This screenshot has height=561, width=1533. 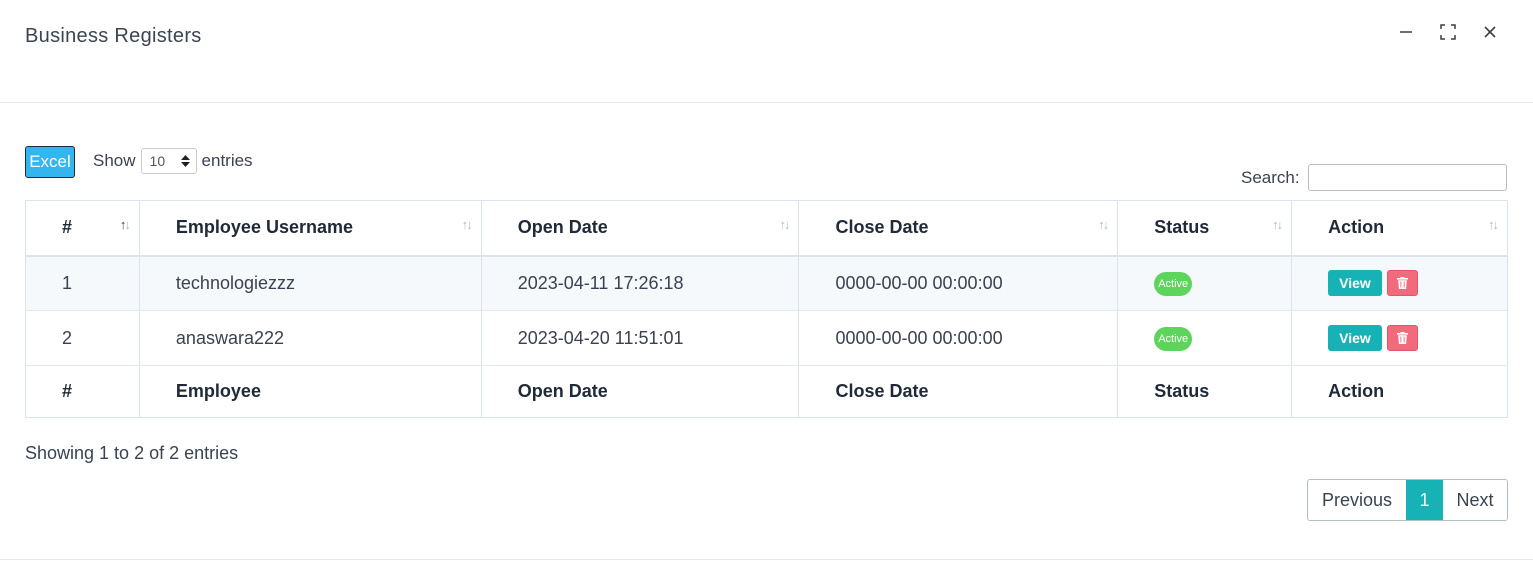 I want to click on search-input, so click(x=1407, y=177).